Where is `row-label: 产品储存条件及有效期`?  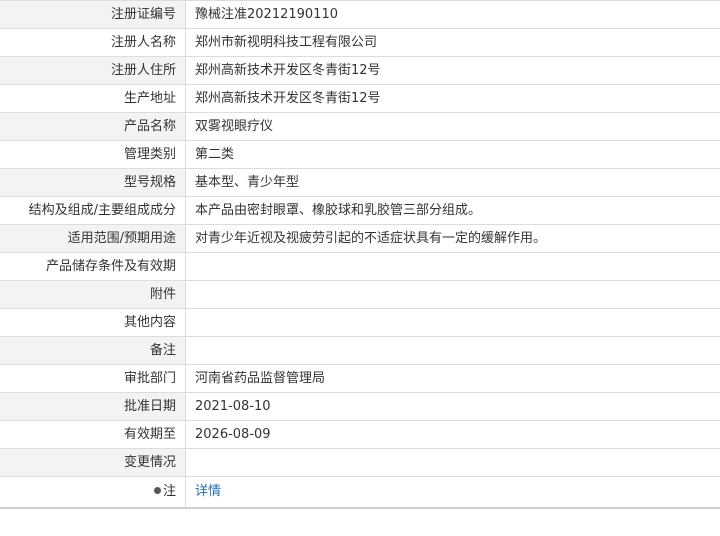
row-label: 产品储存条件及有效期 is located at coordinates (93, 266).